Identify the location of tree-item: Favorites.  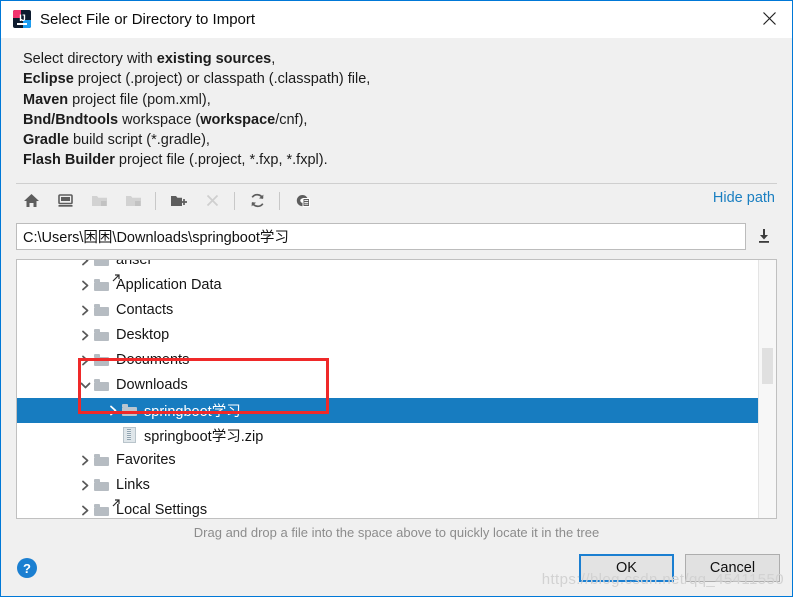
(387, 460).